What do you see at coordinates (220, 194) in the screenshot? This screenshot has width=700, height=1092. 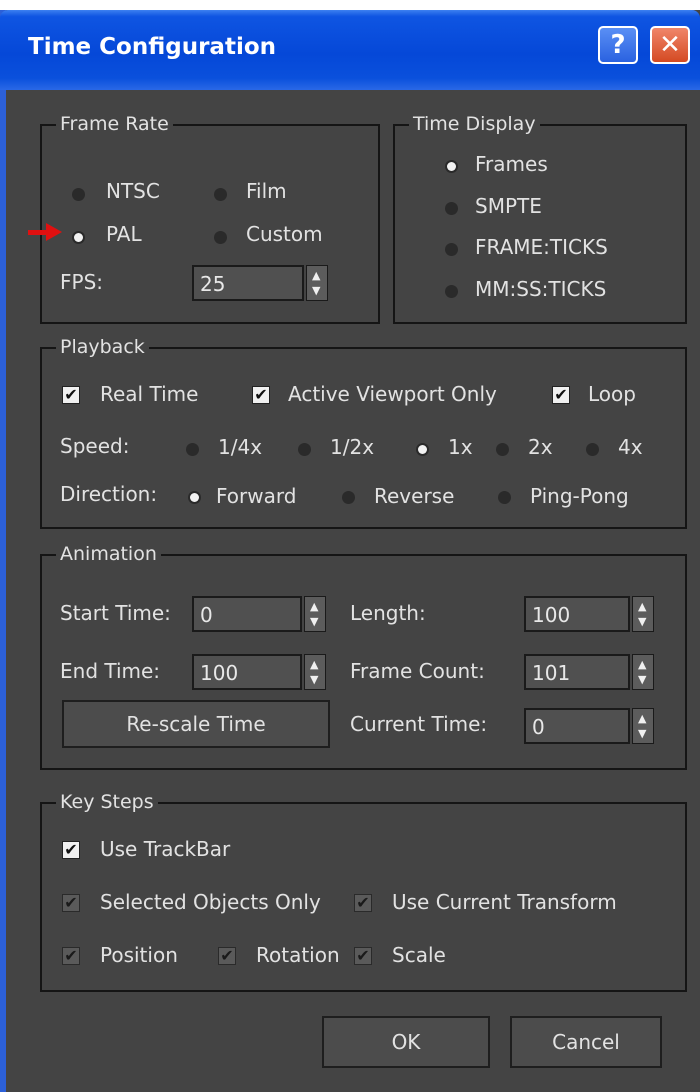 I see `radio-film` at bounding box center [220, 194].